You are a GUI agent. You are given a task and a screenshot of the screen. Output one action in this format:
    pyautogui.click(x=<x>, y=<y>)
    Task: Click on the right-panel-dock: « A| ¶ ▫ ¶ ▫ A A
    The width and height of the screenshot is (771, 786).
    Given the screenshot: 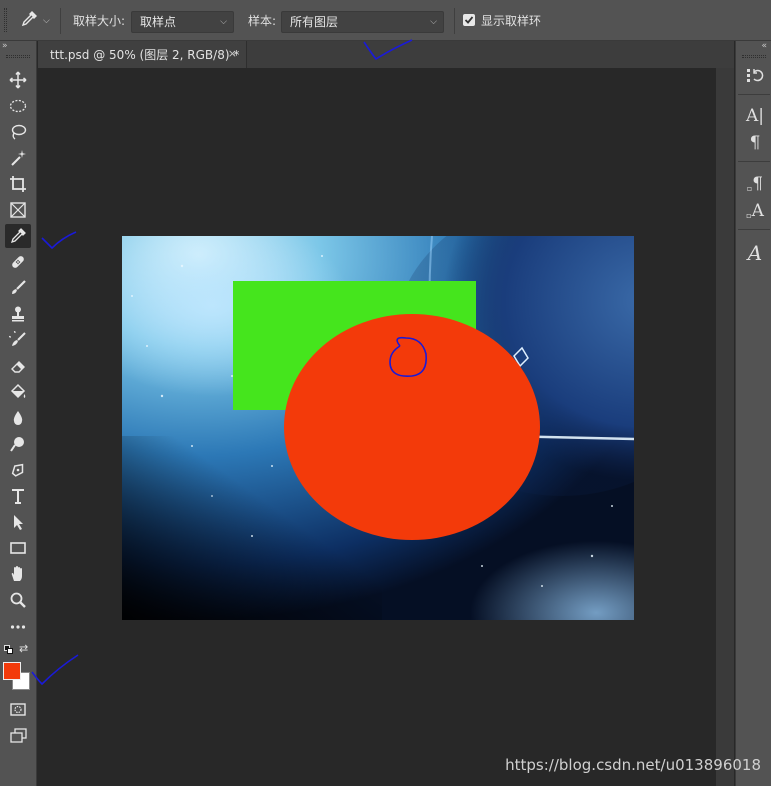 What is the action you would take?
    pyautogui.click(x=753, y=413)
    